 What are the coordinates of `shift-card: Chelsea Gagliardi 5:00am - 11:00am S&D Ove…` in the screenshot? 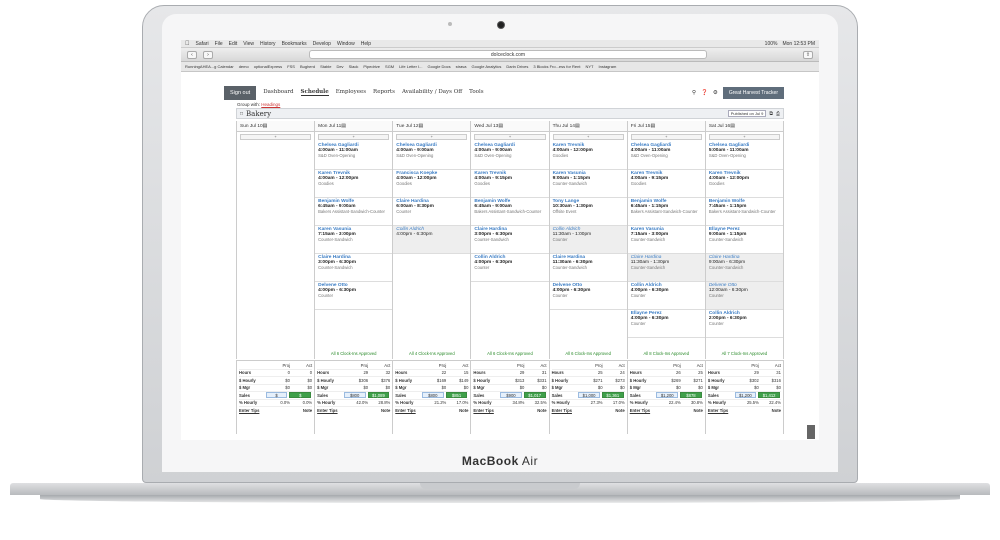 It's located at (744, 156).